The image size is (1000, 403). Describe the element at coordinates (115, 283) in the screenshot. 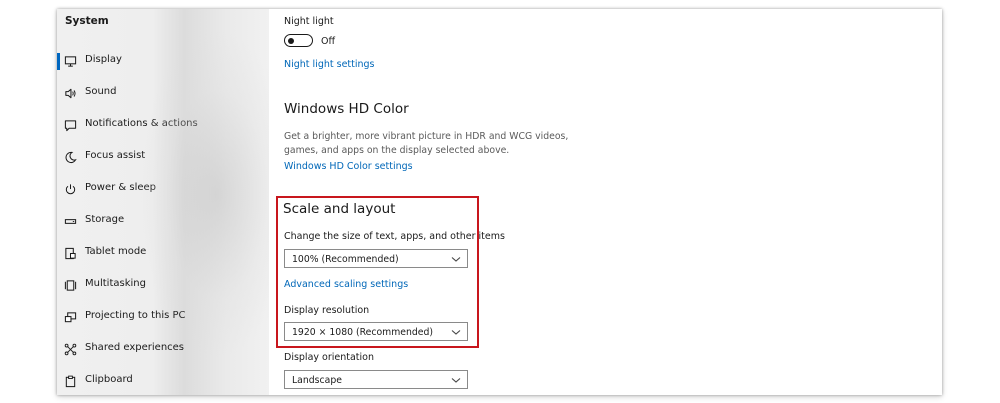

I see `sidebar-item-label: Multitasking` at that location.